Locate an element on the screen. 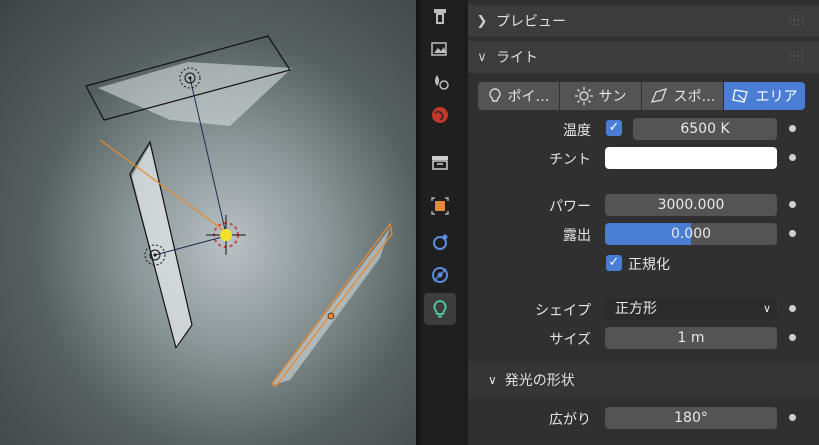 Image resolution: width=819 pixels, height=445 pixels. normalize-row: ✓ 正規化 is located at coordinates (643, 263).